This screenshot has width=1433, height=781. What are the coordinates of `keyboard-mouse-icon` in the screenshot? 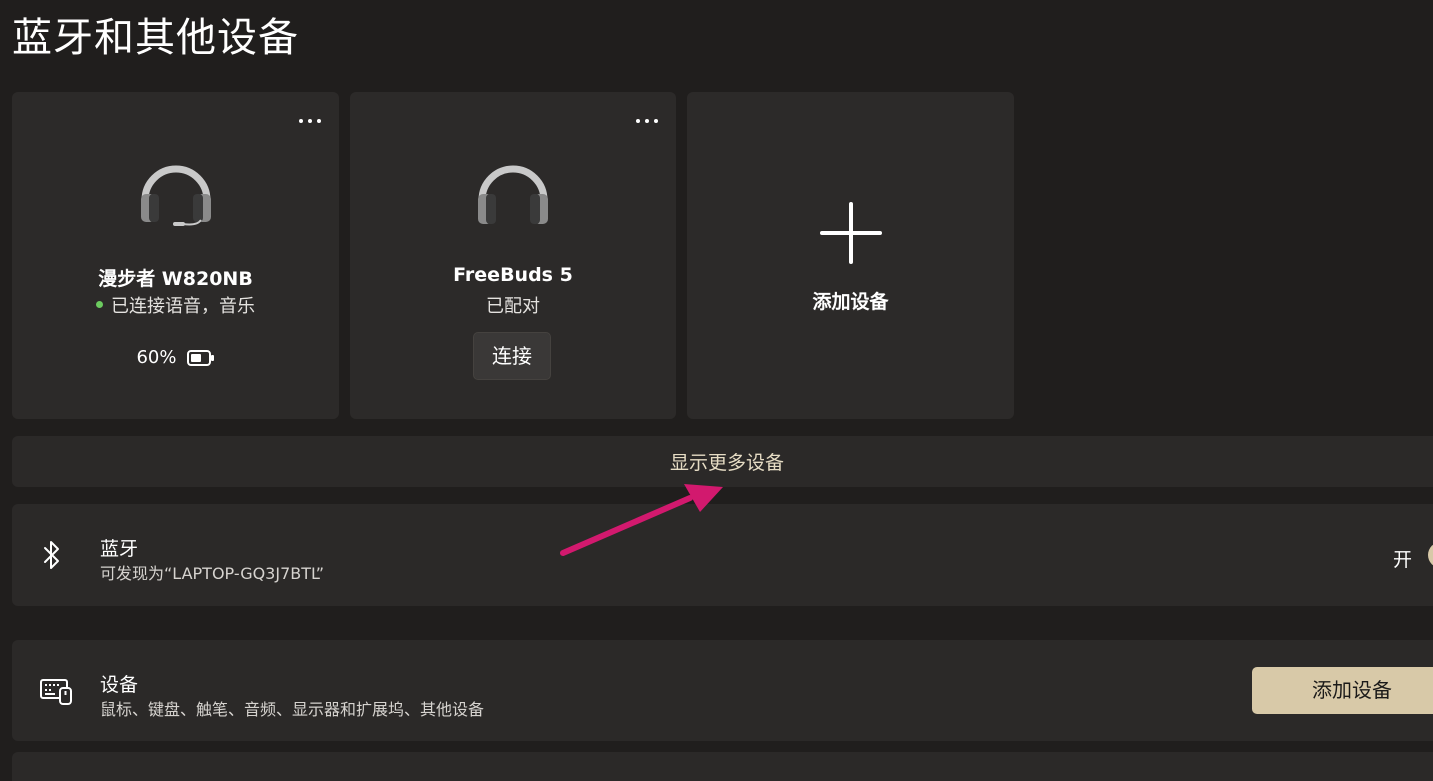 It's located at (56, 691).